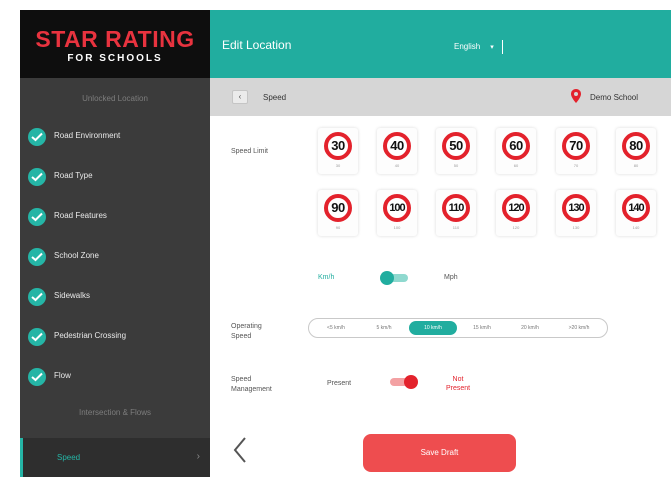 The width and height of the screenshot is (671, 477). Describe the element at coordinates (90, 335) in the screenshot. I see `sidebar-item-label: Pedestrian Crossing` at that location.